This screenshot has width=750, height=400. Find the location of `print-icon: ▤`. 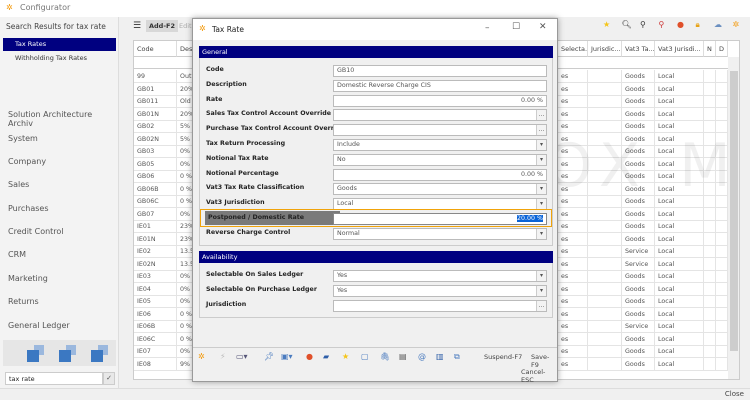

print-icon: ▤ is located at coordinates (403, 356).